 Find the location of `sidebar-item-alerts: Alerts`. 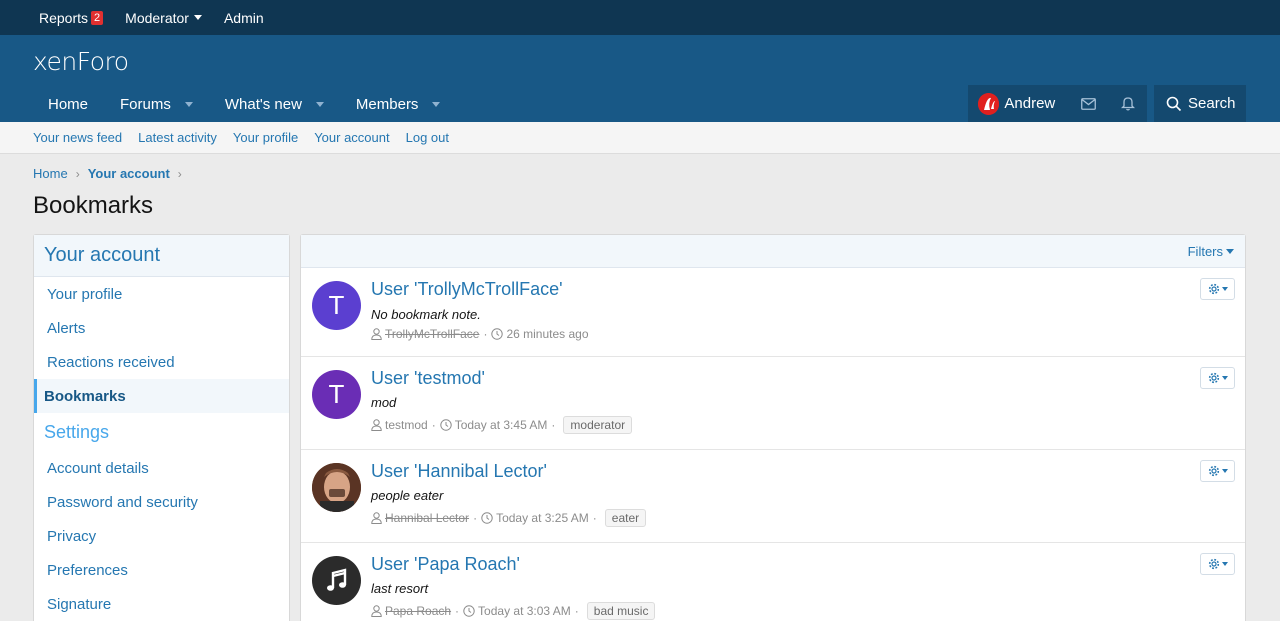

sidebar-item-alerts: Alerts is located at coordinates (161, 328).